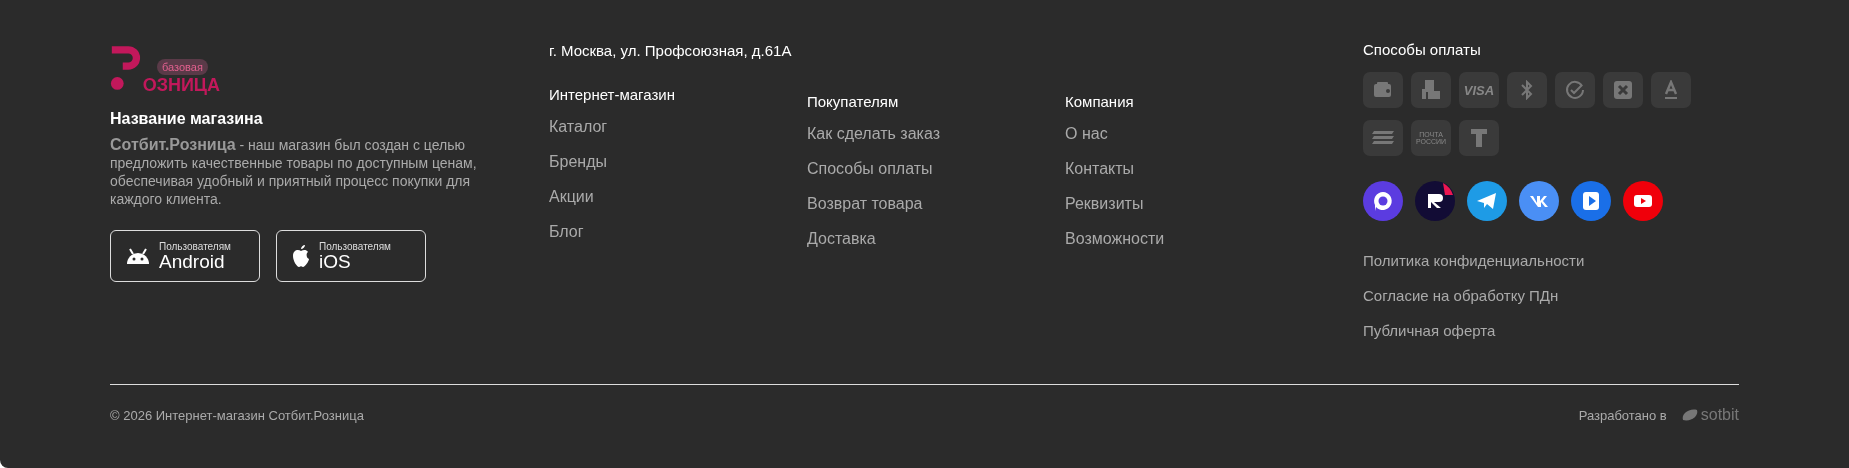 The width and height of the screenshot is (1849, 468). What do you see at coordinates (1551, 330) in the screenshot?
I see `legal-link: Публичная оферта` at bounding box center [1551, 330].